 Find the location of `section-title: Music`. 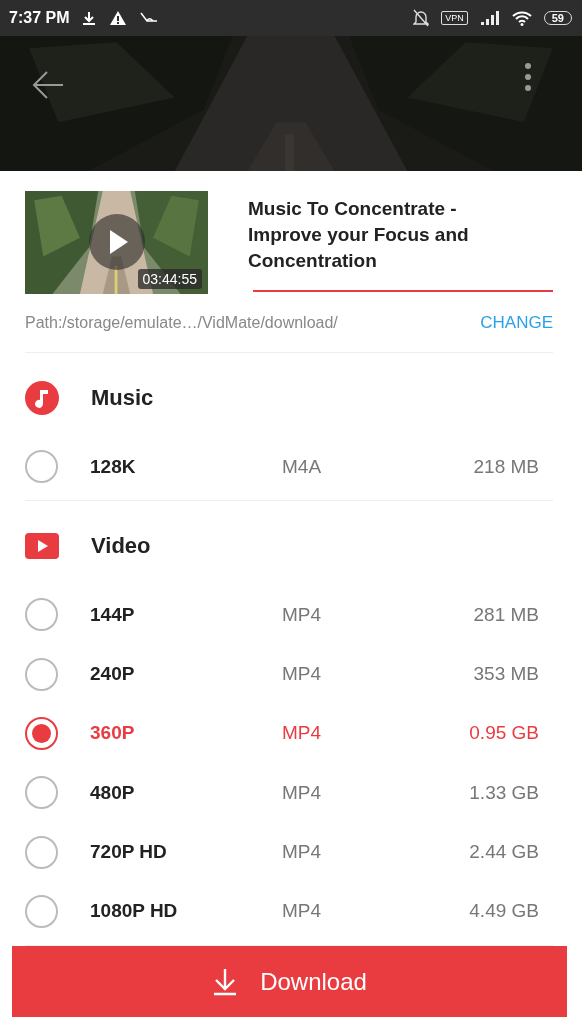

section-title: Music is located at coordinates (122, 397).